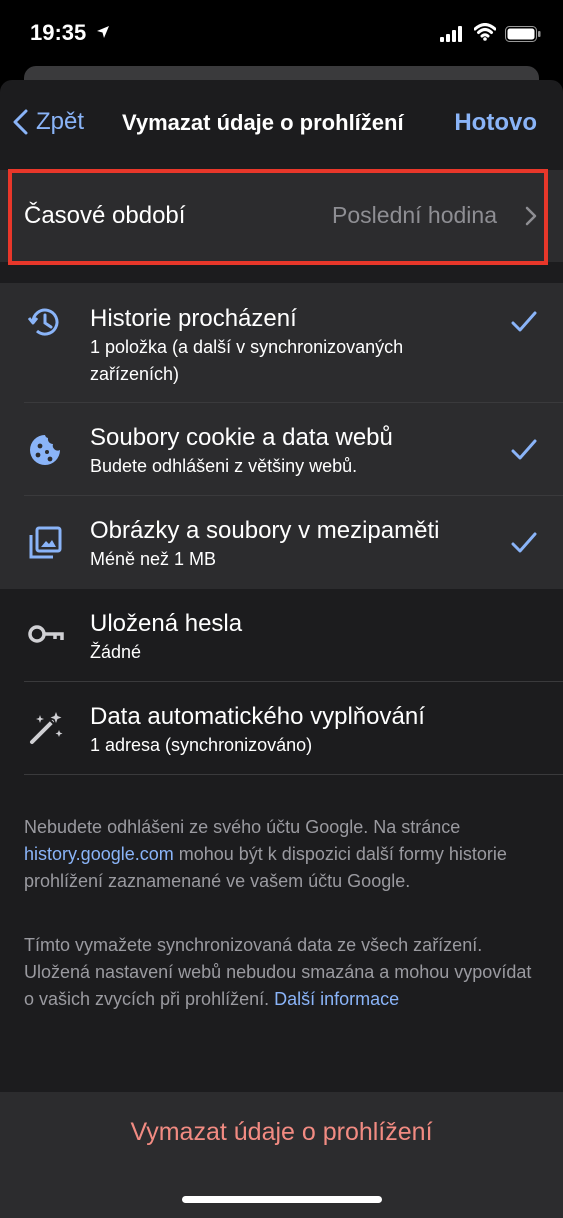  Describe the element at coordinates (282, 1199) in the screenshot. I see `home-indicator` at that location.